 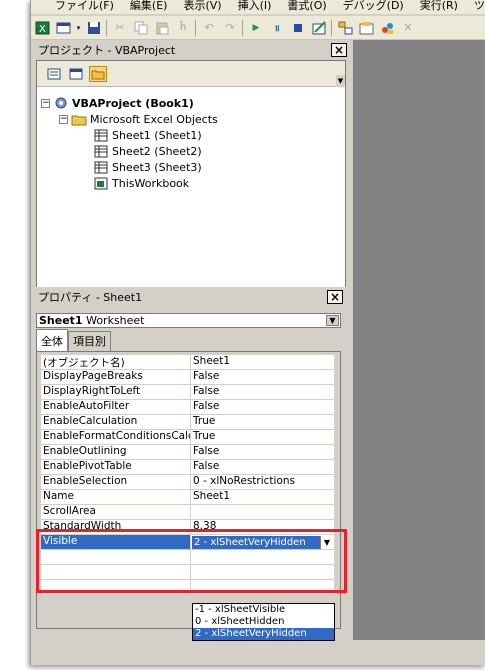 What do you see at coordinates (187, 467) in the screenshot?
I see `property-row: EnablePivotTable False` at bounding box center [187, 467].